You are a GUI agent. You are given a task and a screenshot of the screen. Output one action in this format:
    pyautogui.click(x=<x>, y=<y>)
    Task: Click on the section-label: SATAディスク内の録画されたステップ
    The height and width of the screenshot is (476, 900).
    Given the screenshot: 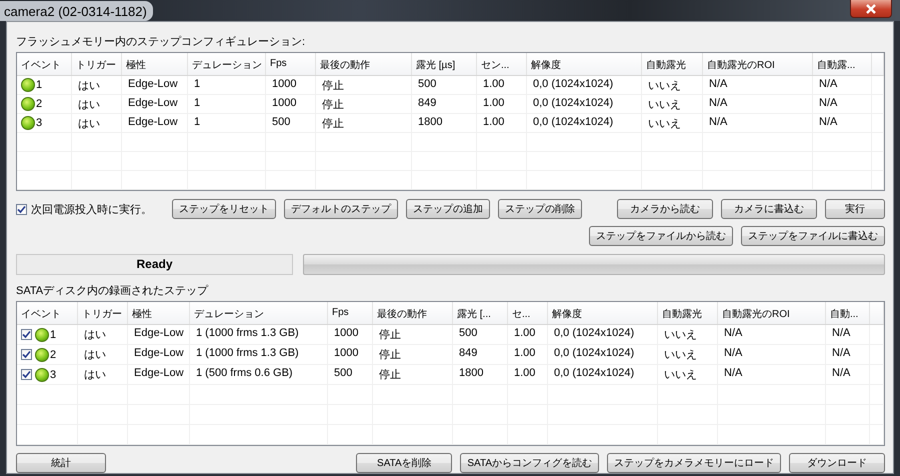 What is the action you would take?
    pyautogui.click(x=113, y=291)
    